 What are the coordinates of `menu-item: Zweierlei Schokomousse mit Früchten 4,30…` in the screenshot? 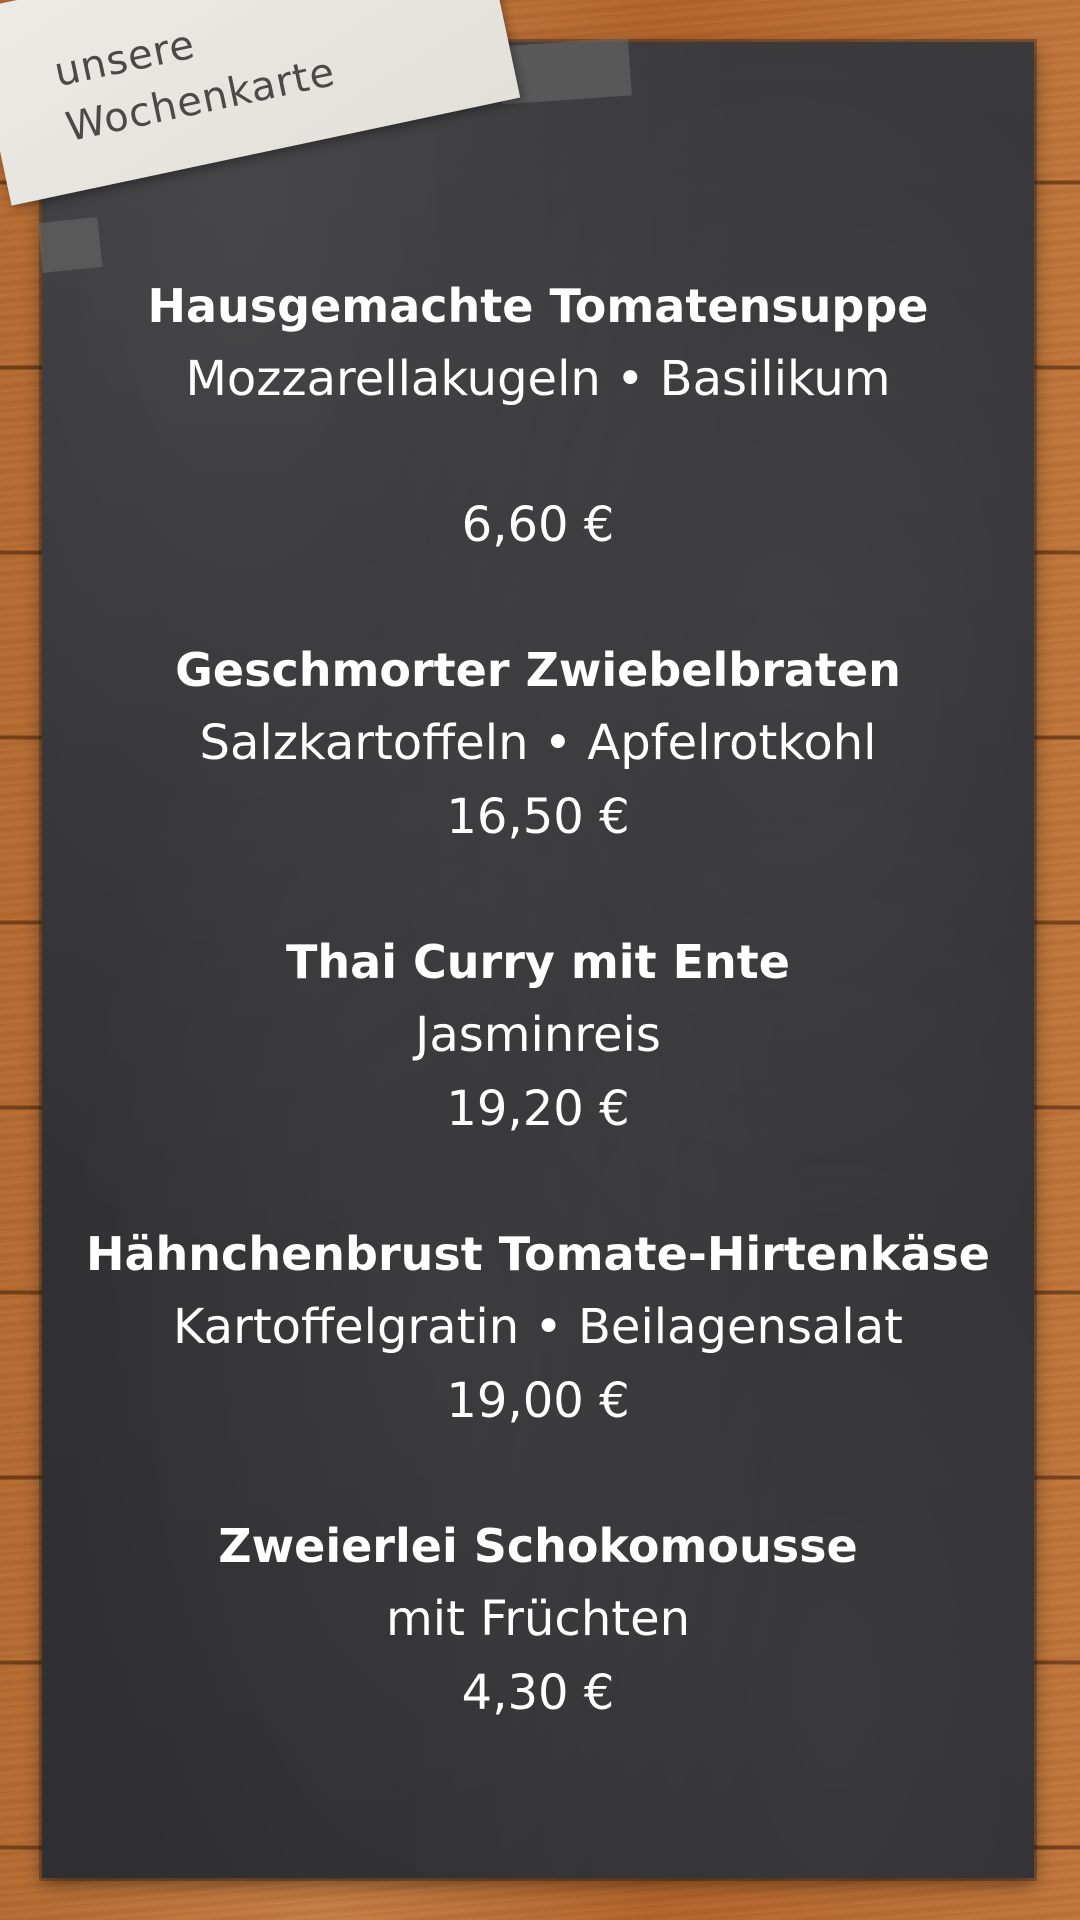 It's located at (538, 1620).